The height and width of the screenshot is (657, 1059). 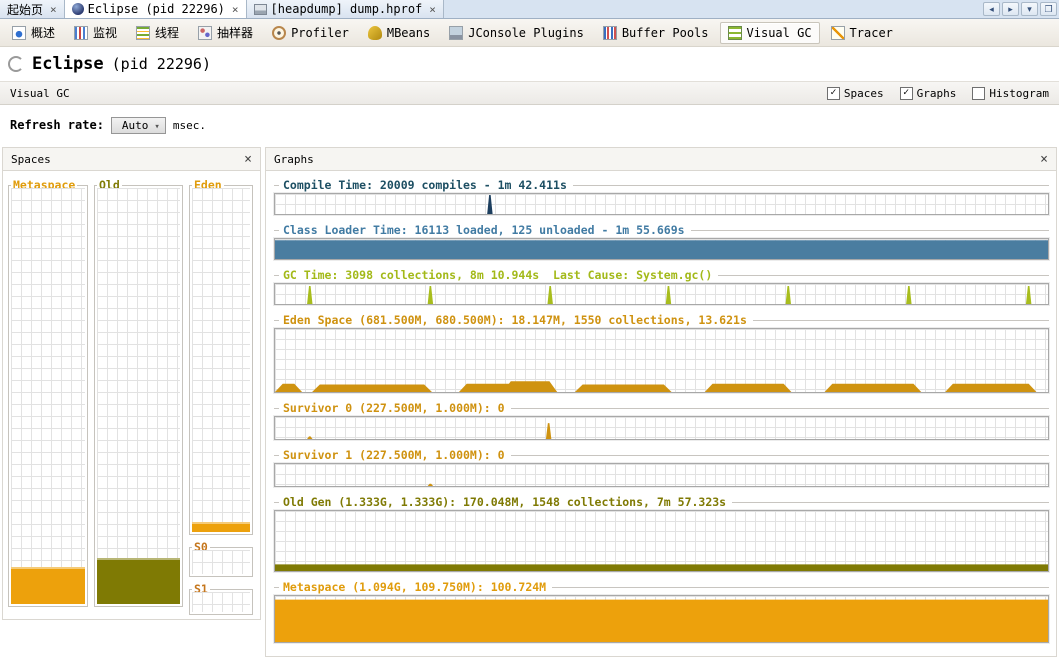 What do you see at coordinates (661, 587) in the screenshot?
I see `graph-legend: Metaspace (1.094G, 109.750M): 100.724M` at bounding box center [661, 587].